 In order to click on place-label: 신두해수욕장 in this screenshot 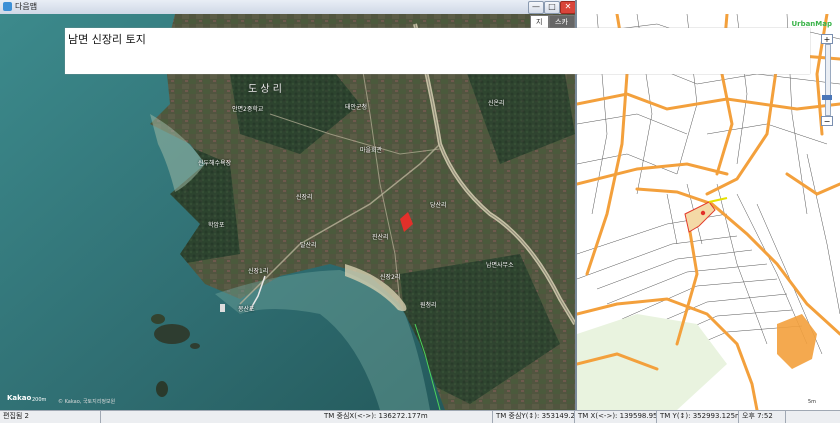, I will do `click(214, 162)`.